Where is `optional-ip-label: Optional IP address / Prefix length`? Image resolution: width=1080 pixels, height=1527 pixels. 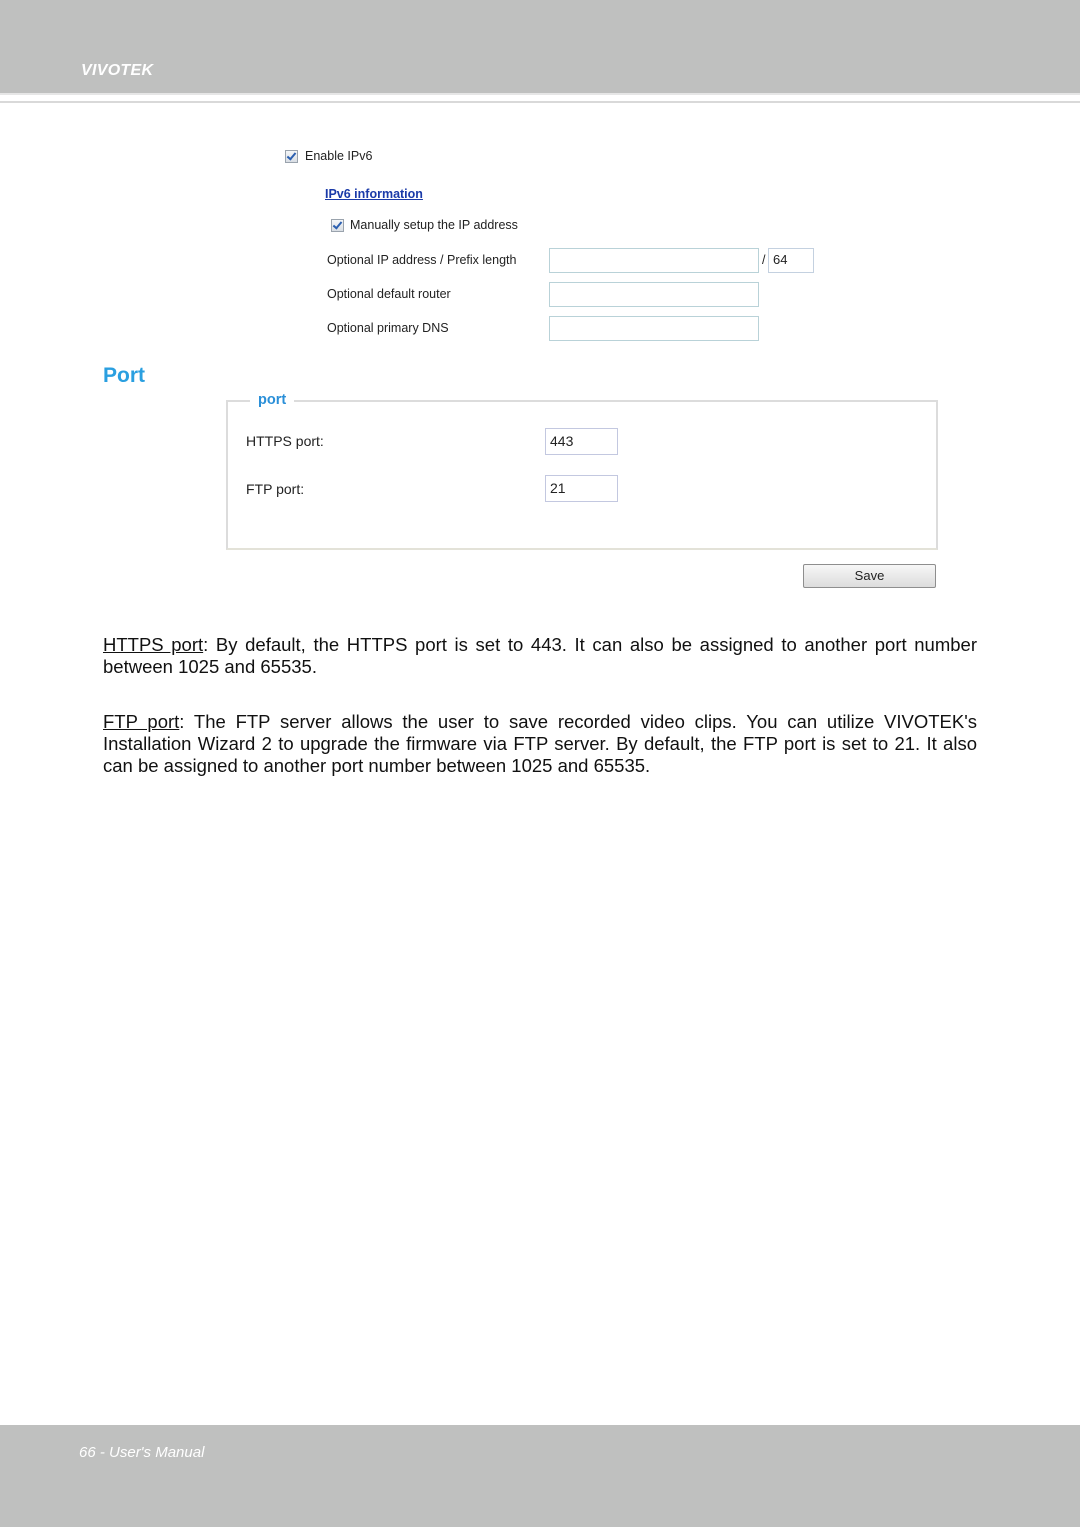 optional-ip-label: Optional IP address / Prefix length is located at coordinates (422, 260).